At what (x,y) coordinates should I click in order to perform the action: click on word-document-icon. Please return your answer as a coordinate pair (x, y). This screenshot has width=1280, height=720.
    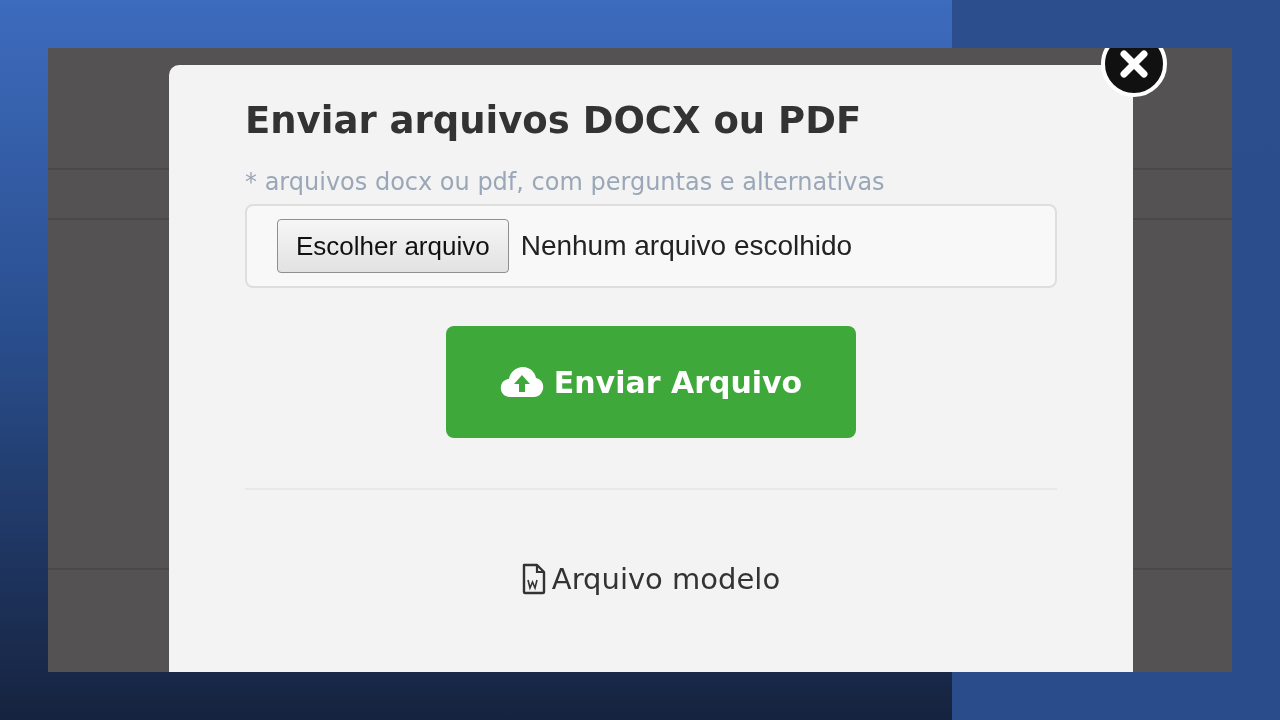
    Looking at the image, I should click on (533, 579).